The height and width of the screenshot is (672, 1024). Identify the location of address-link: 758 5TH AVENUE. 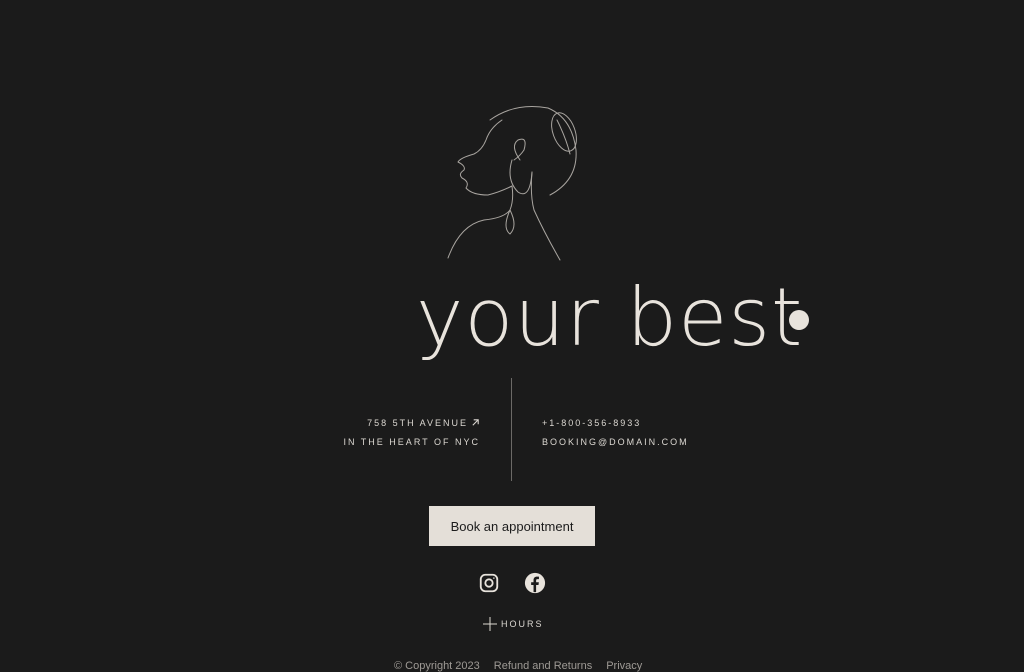
(423, 423).